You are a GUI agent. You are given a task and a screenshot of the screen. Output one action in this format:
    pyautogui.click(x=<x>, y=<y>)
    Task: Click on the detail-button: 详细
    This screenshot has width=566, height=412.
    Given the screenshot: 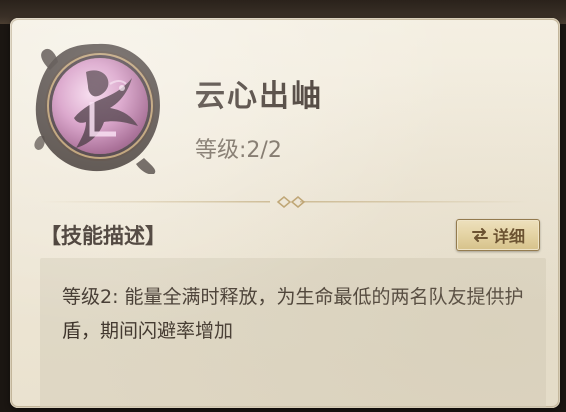 What is the action you would take?
    pyautogui.click(x=498, y=235)
    